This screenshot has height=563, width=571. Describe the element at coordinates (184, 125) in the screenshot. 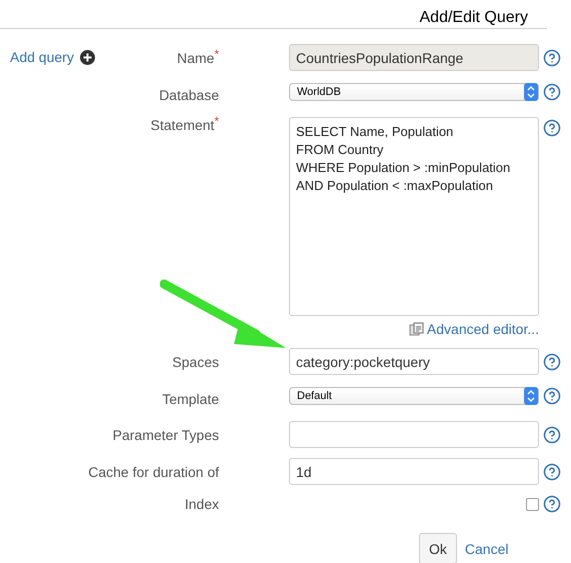

I see `field-label: Statement$^{*}$` at that location.